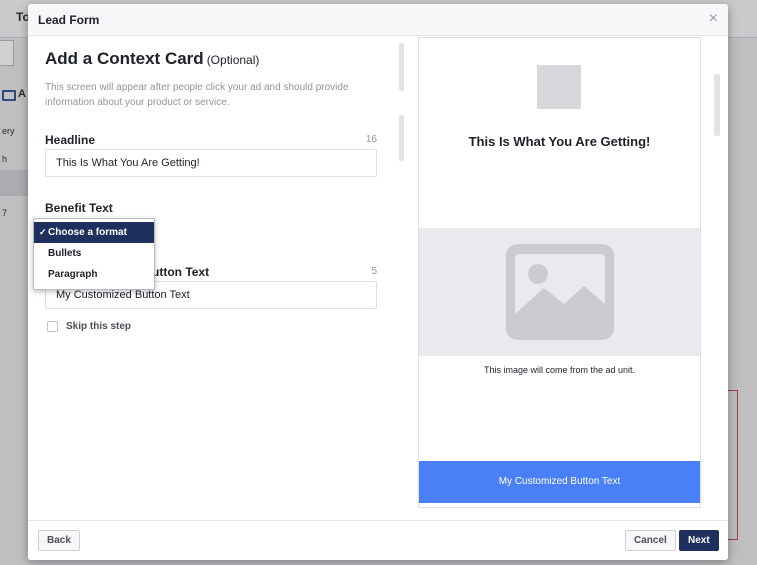 The height and width of the screenshot is (565, 757). What do you see at coordinates (211, 163) in the screenshot?
I see `headline-input` at bounding box center [211, 163].